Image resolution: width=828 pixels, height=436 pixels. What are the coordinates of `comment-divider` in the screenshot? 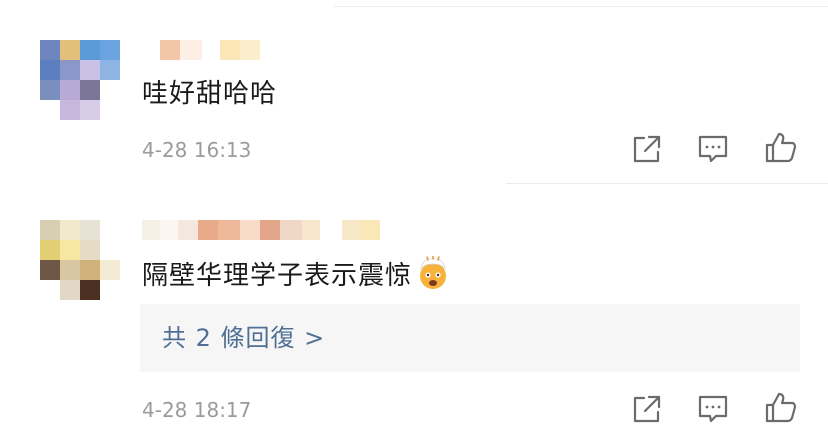 It's located at (667, 183).